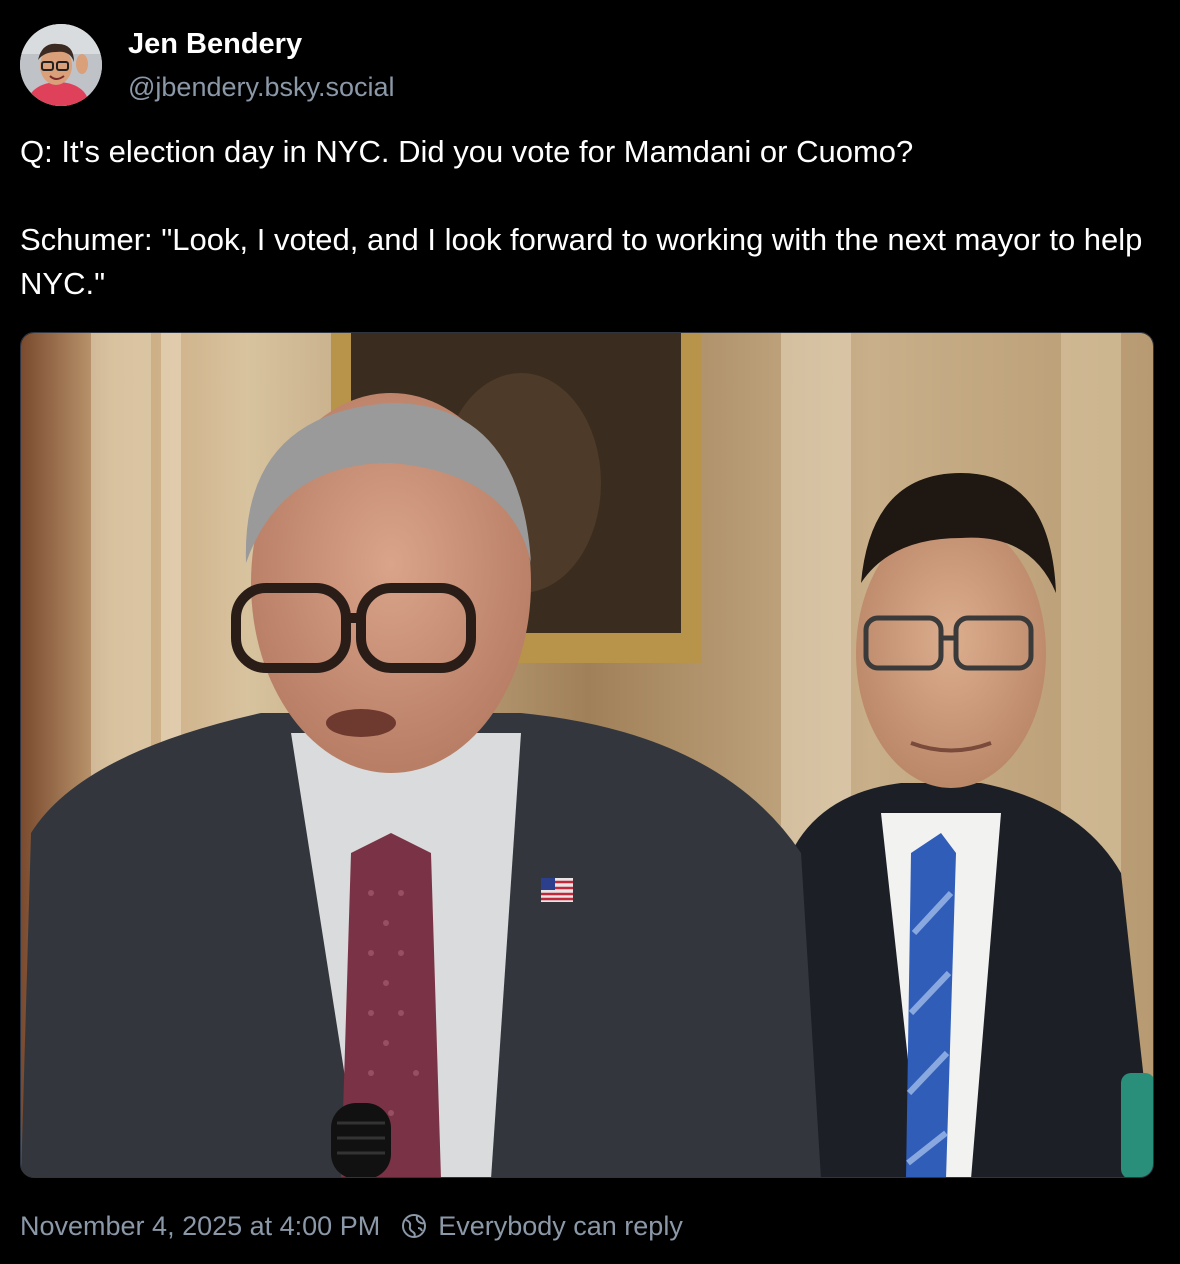 This screenshot has height=1264, width=1180. Describe the element at coordinates (261, 87) in the screenshot. I see `author-handle: @jbendery.bsky.social` at that location.